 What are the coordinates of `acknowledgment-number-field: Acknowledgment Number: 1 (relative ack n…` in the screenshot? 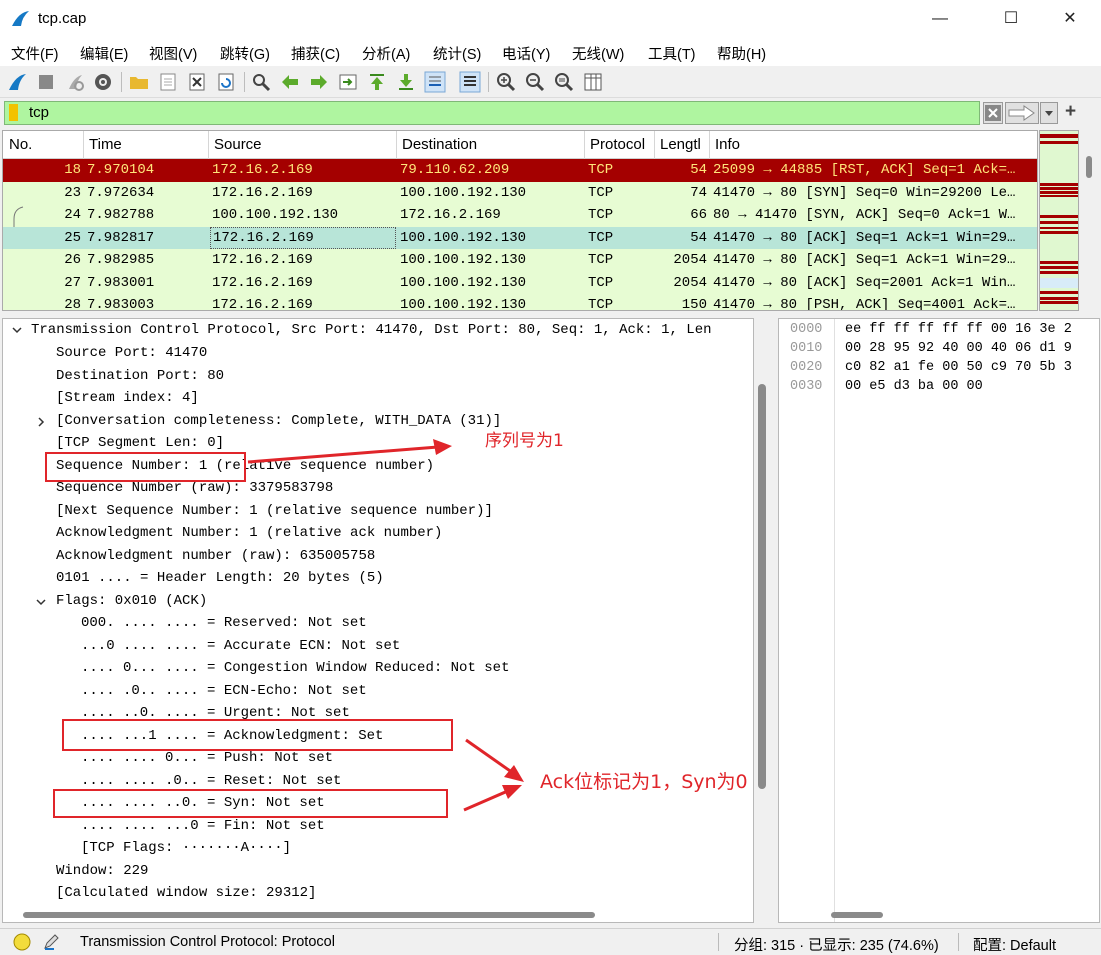 It's located at (249, 533).